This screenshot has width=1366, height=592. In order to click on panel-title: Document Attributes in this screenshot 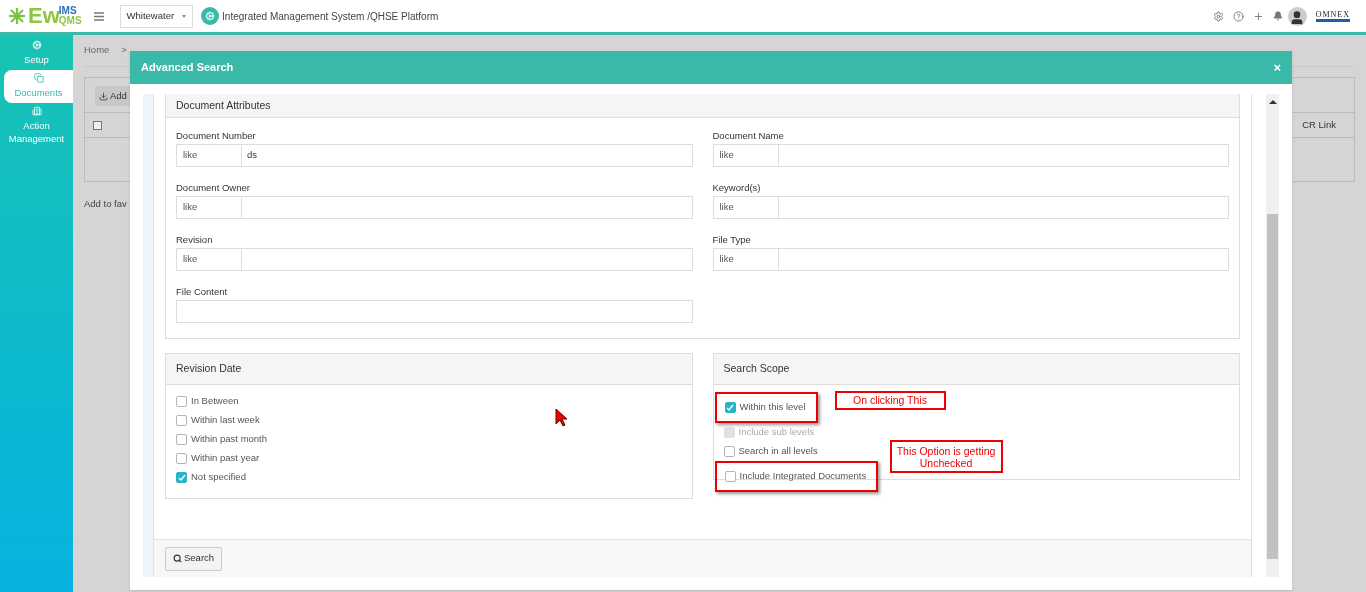, I will do `click(223, 105)`.